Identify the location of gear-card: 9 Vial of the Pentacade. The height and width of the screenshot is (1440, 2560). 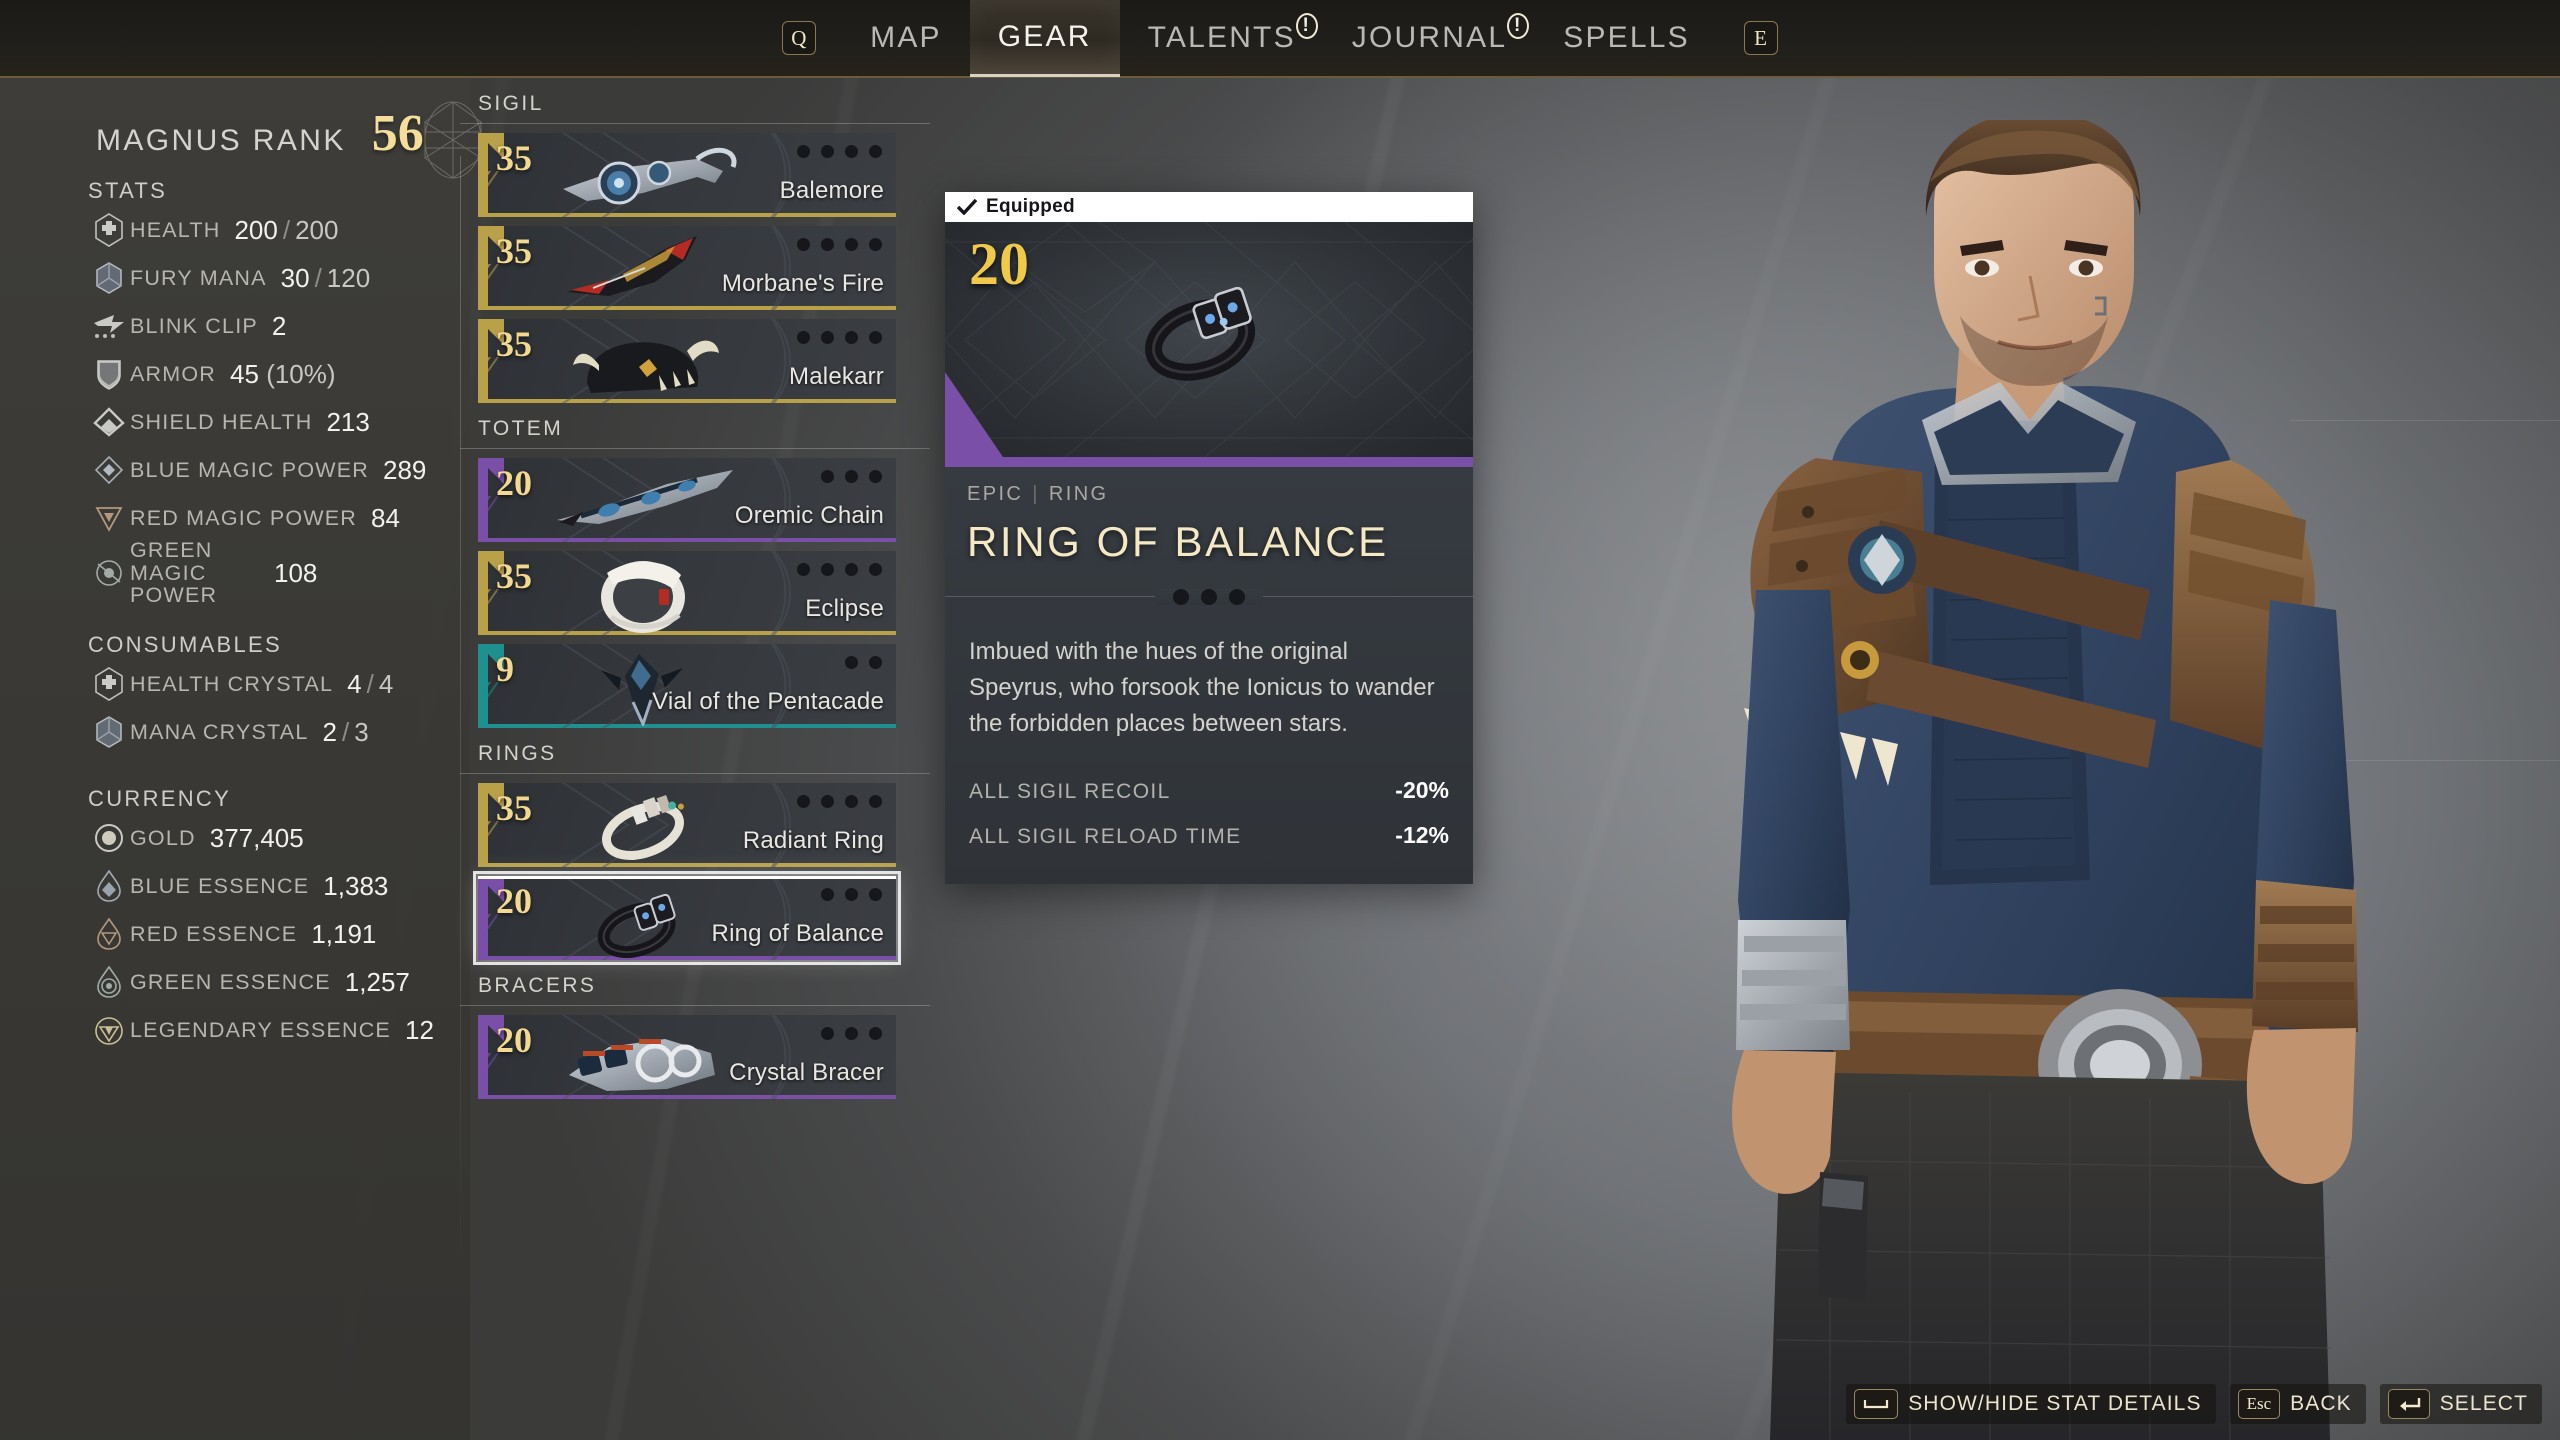
(687, 686).